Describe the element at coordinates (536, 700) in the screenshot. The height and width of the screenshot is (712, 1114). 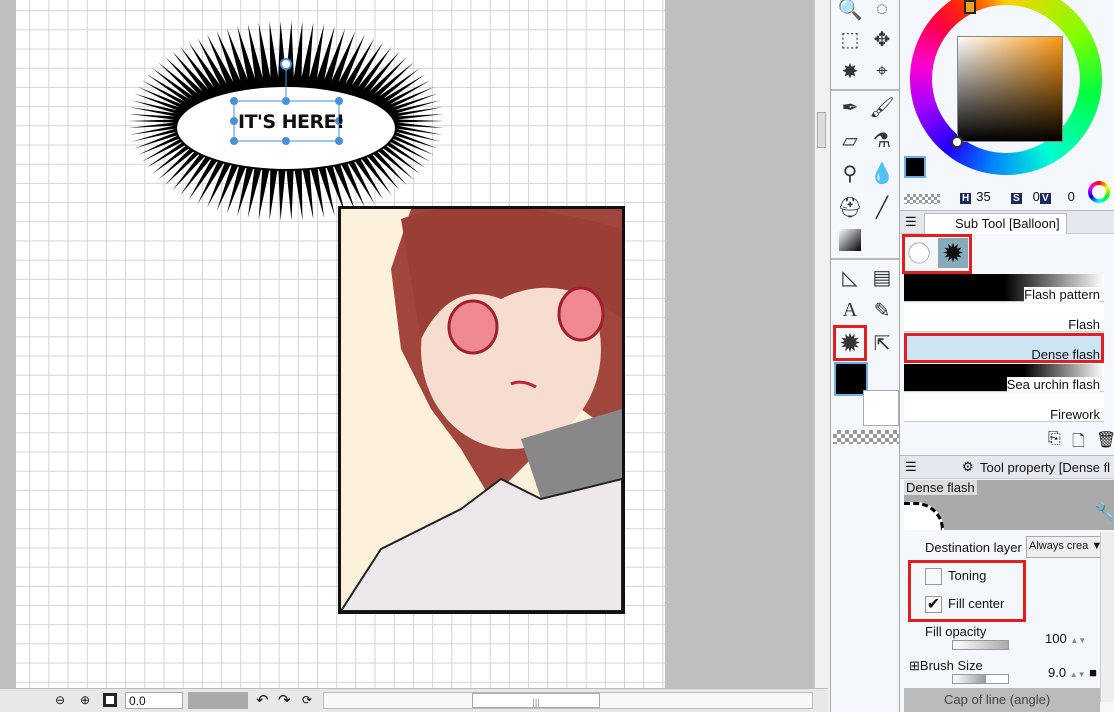
I see `horizontal-scroll-thumb: |||` at that location.